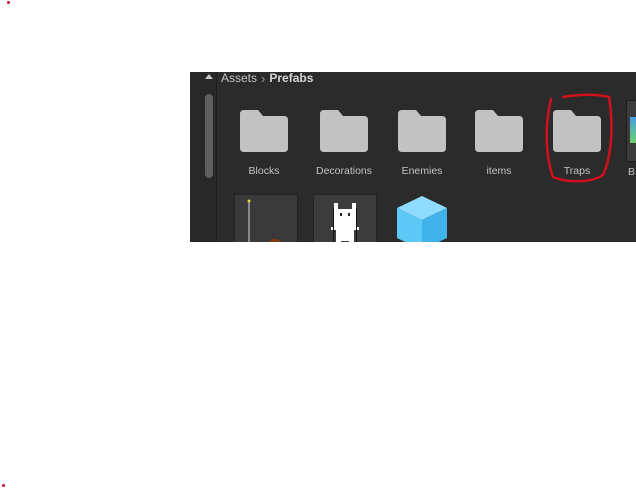  Describe the element at coordinates (422, 171) in the screenshot. I see `folder-label: Enemies` at that location.